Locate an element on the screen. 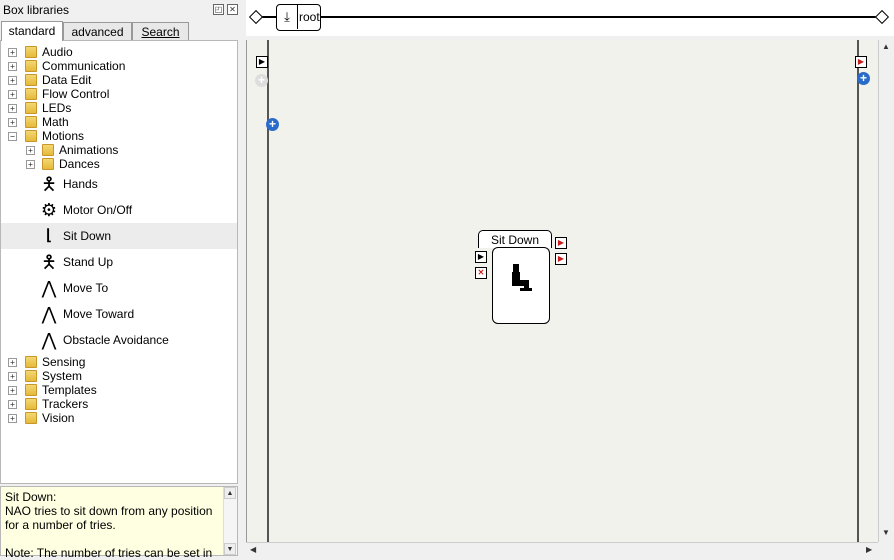 The height and width of the screenshot is (560, 894). box-failure-output: ▶ is located at coordinates (561, 259).